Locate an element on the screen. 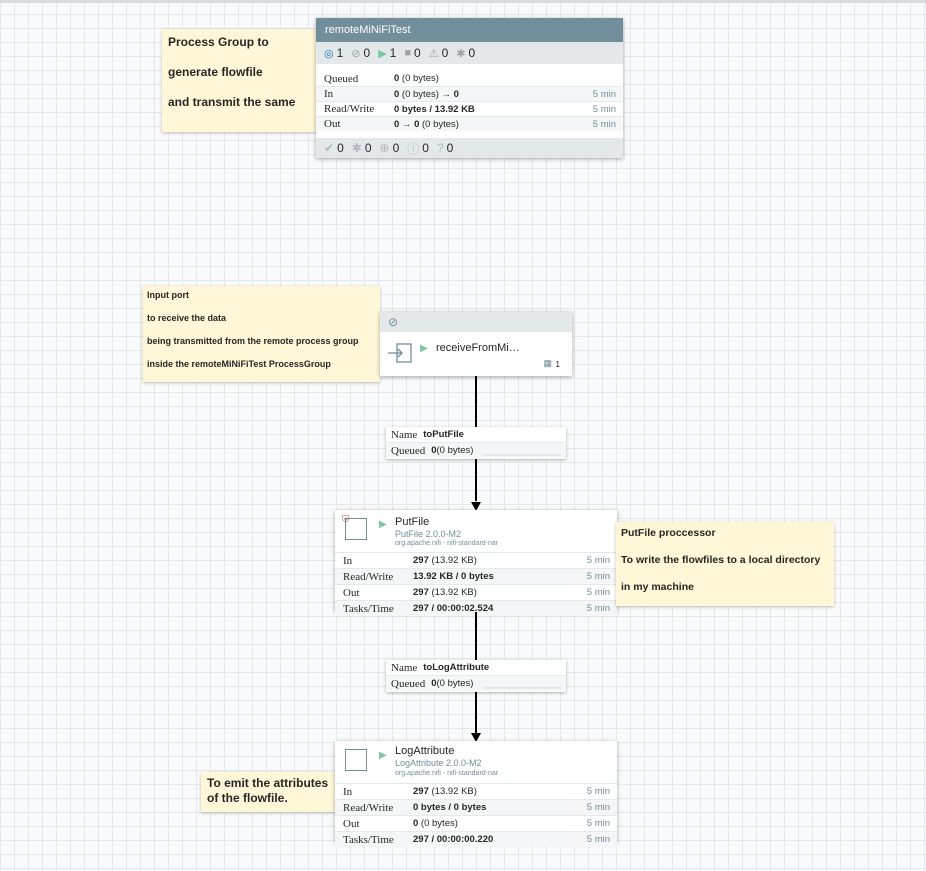  stat-bold: 0 bytes / 13.92 KB is located at coordinates (434, 109).